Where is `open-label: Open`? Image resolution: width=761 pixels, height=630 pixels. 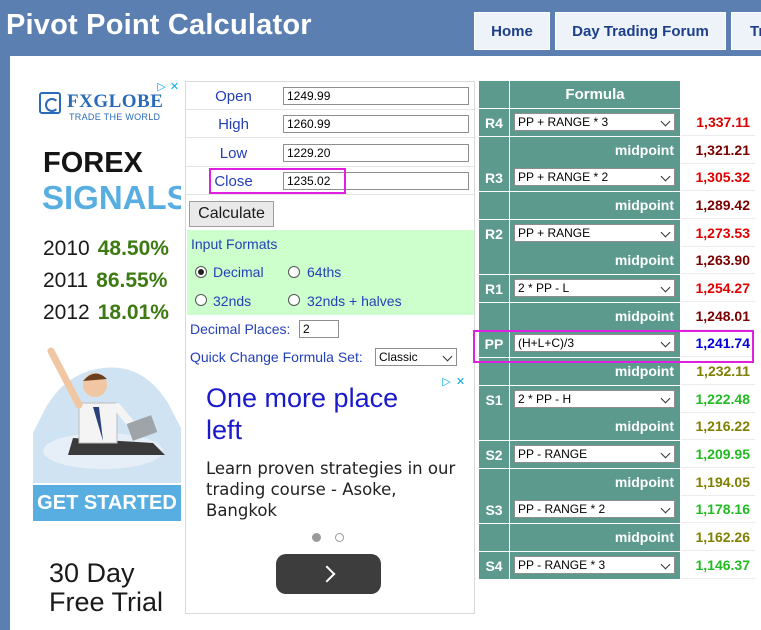 open-label: Open is located at coordinates (233, 96).